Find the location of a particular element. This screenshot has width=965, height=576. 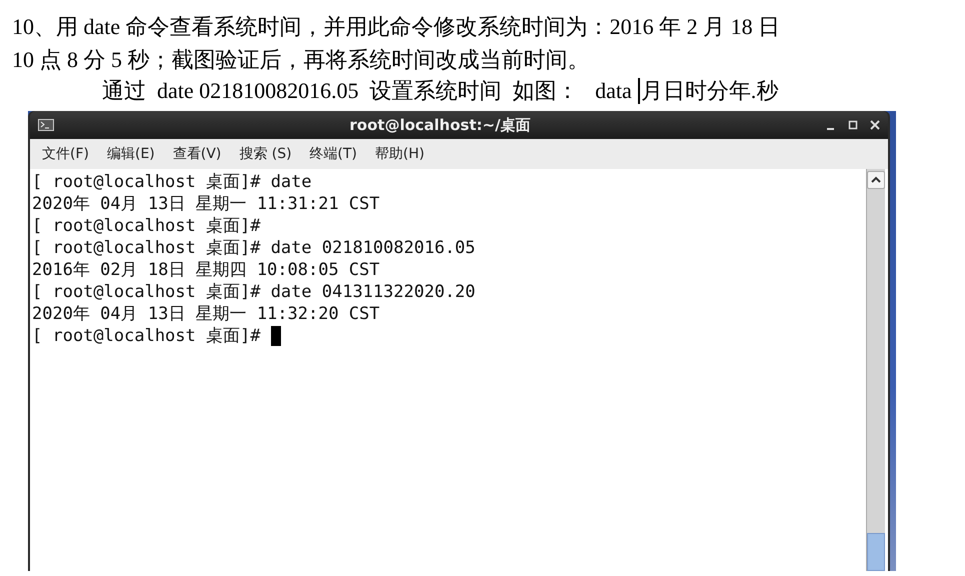

note-text: 月日时分年.秒 is located at coordinates (709, 91).